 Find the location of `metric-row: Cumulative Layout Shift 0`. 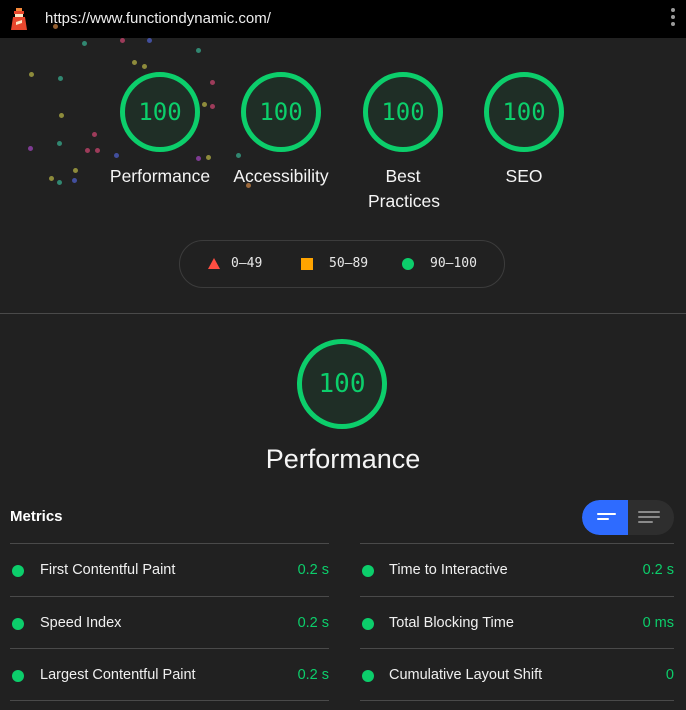

metric-row: Cumulative Layout Shift 0 is located at coordinates (517, 674).